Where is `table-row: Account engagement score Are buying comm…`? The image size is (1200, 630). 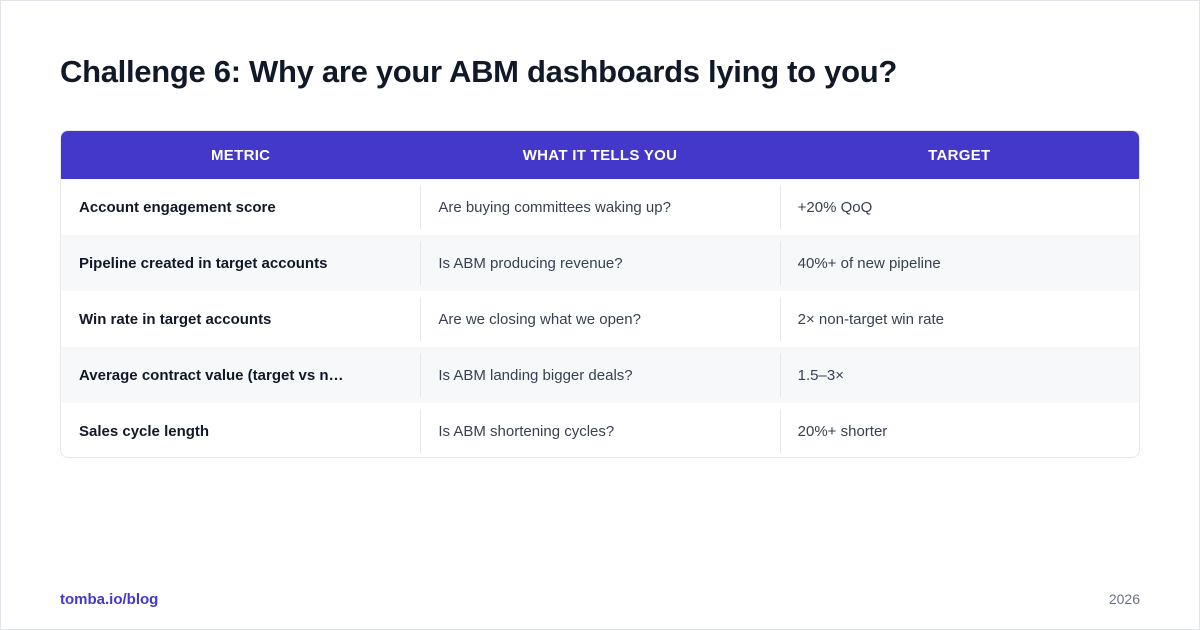
table-row: Account engagement score Are buying comm… is located at coordinates (600, 207).